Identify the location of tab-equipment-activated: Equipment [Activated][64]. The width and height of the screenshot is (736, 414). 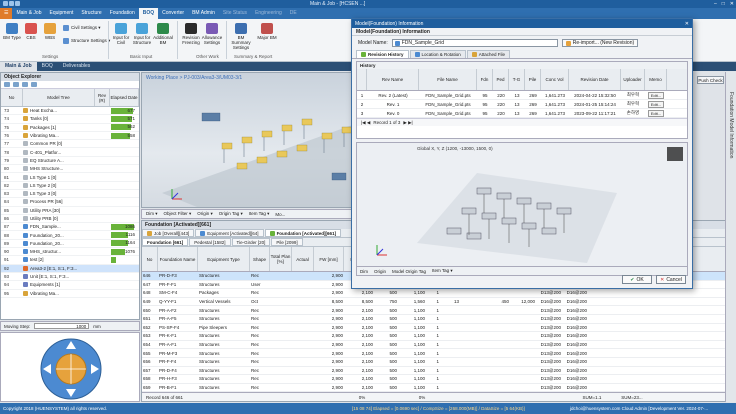
(229, 233).